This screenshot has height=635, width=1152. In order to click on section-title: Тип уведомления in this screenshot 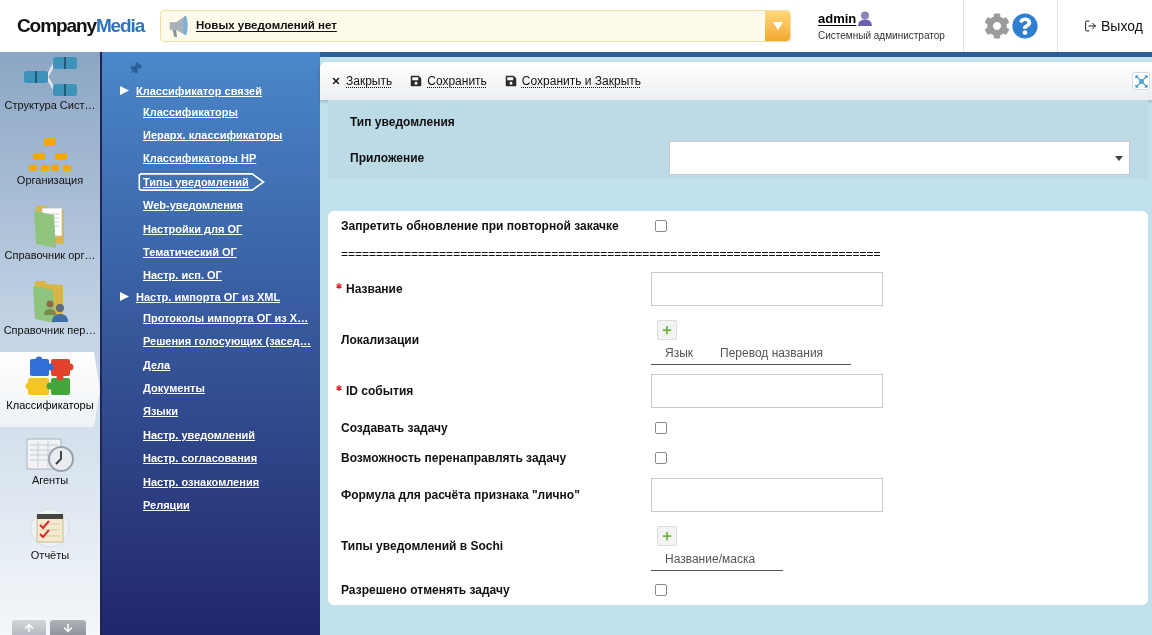, I will do `click(402, 122)`.